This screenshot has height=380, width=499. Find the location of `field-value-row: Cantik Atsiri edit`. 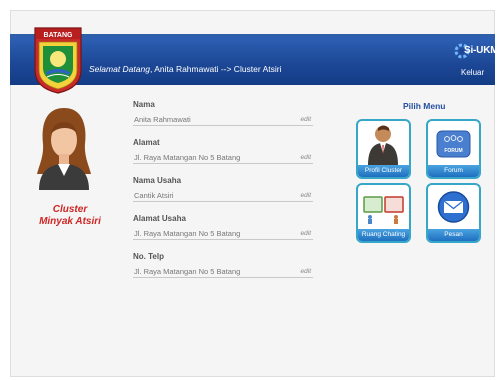

field-value-row: Cantik Atsiri edit is located at coordinates (223, 196).